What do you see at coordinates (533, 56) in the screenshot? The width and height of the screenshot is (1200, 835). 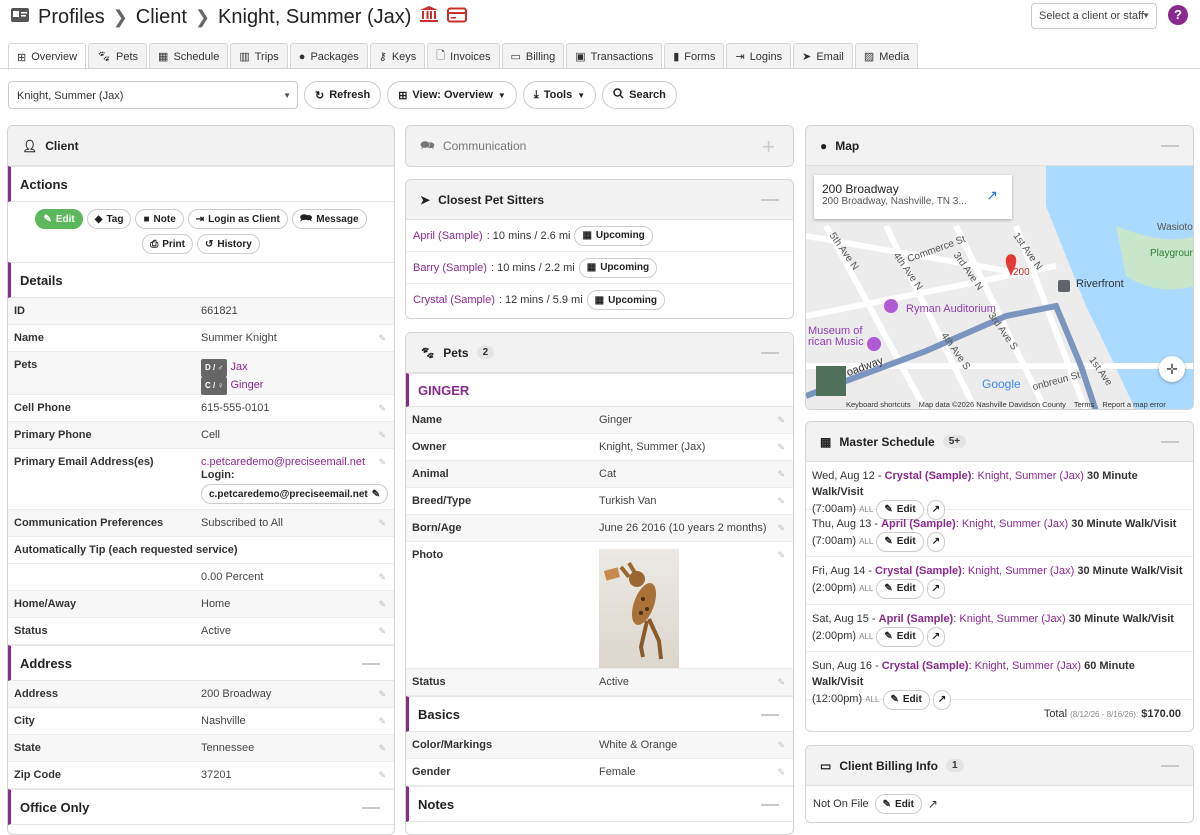 I see `tab-billing: ▭ Billing` at bounding box center [533, 56].